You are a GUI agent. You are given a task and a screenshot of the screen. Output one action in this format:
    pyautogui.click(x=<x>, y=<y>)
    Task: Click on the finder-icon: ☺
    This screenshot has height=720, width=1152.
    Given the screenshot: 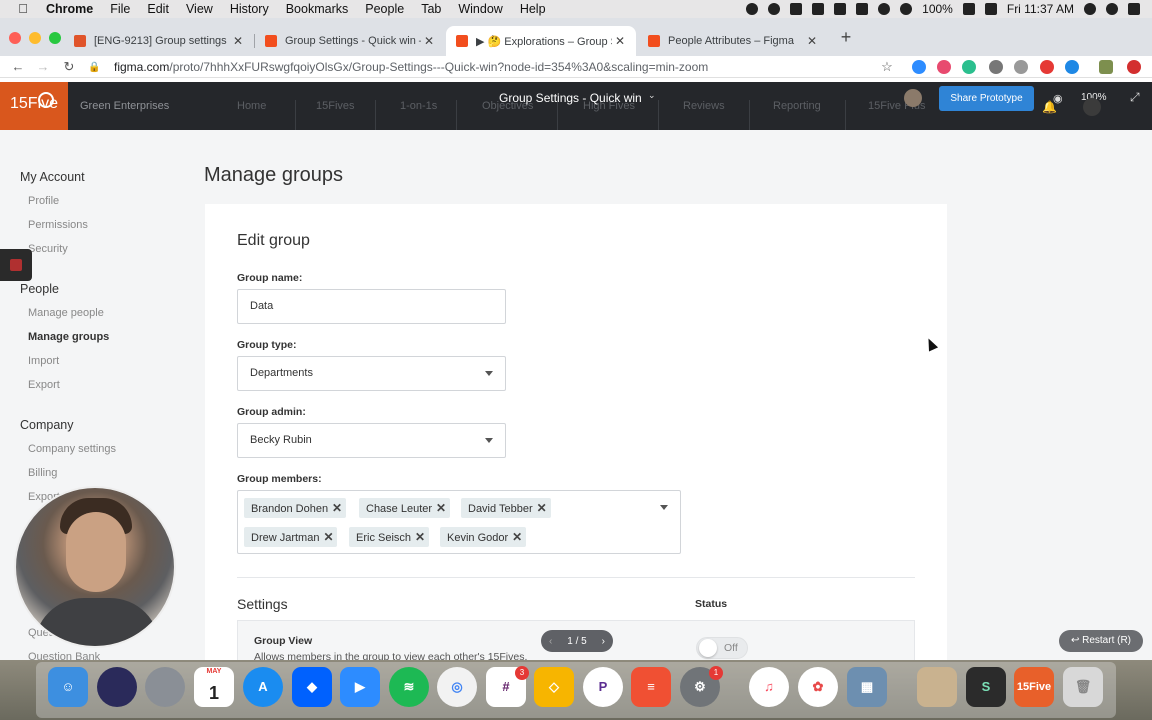 What is the action you would take?
    pyautogui.click(x=68, y=687)
    